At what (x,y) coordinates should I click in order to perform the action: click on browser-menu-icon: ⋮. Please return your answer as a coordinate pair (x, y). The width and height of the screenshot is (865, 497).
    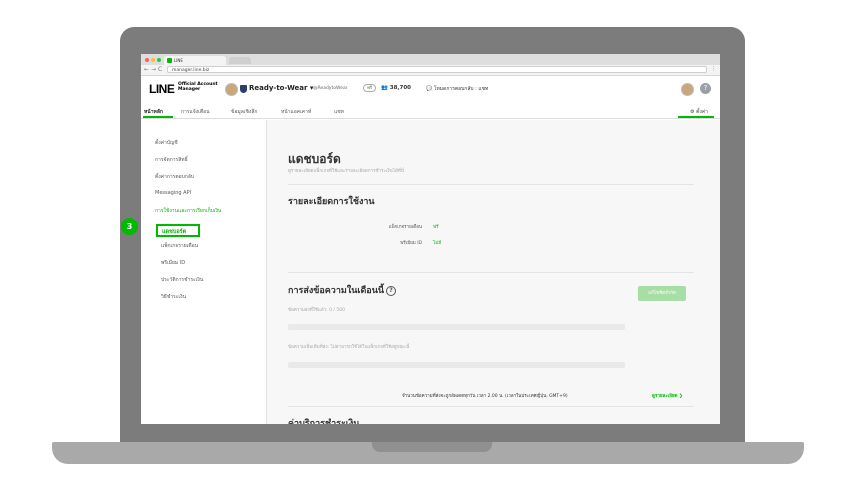
    Looking at the image, I should click on (713, 69).